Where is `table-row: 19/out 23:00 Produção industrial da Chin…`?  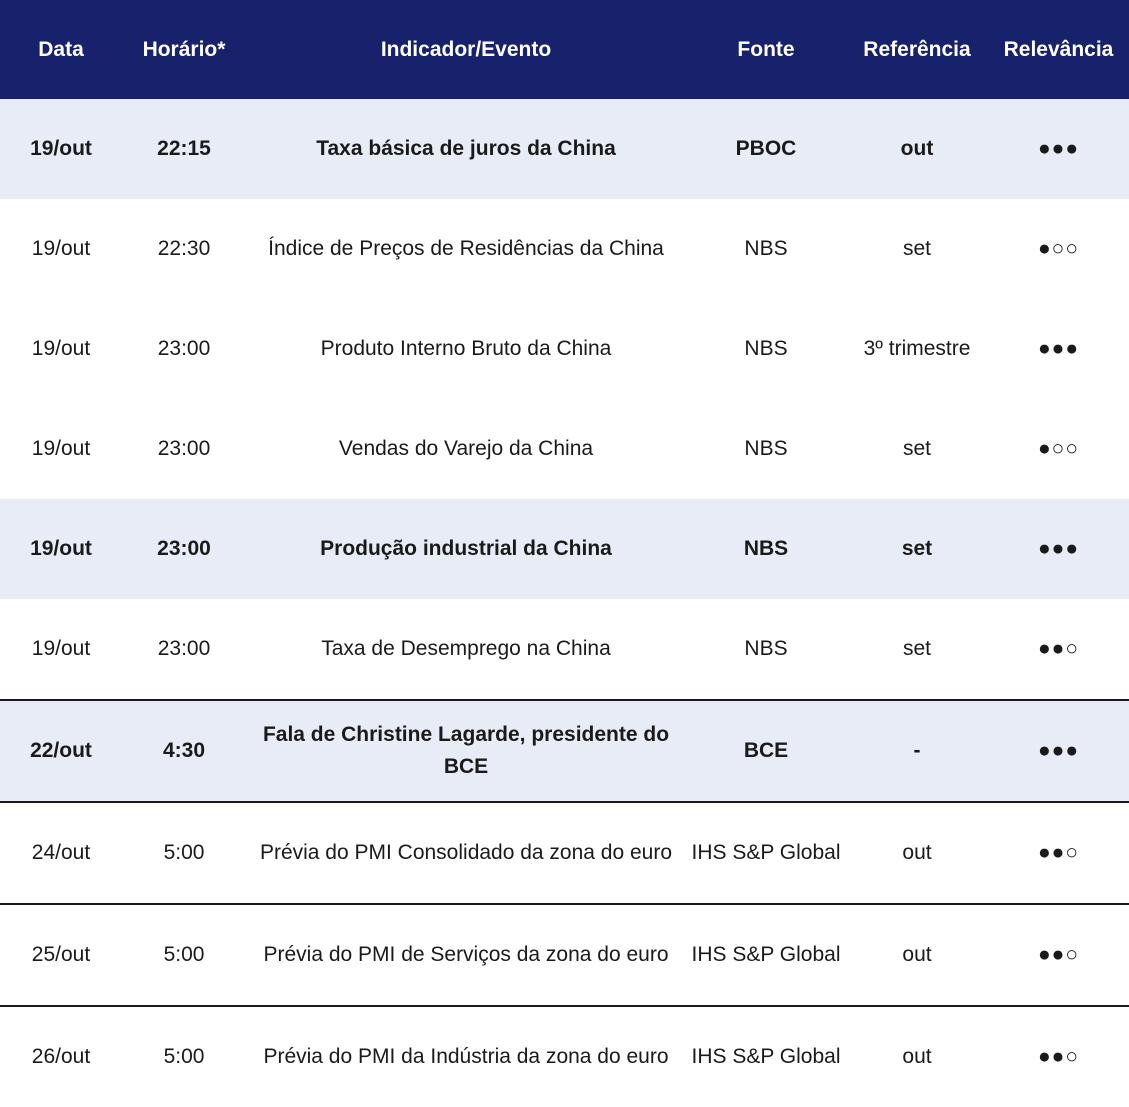 table-row: 19/out 23:00 Produção industrial da Chin… is located at coordinates (564, 549).